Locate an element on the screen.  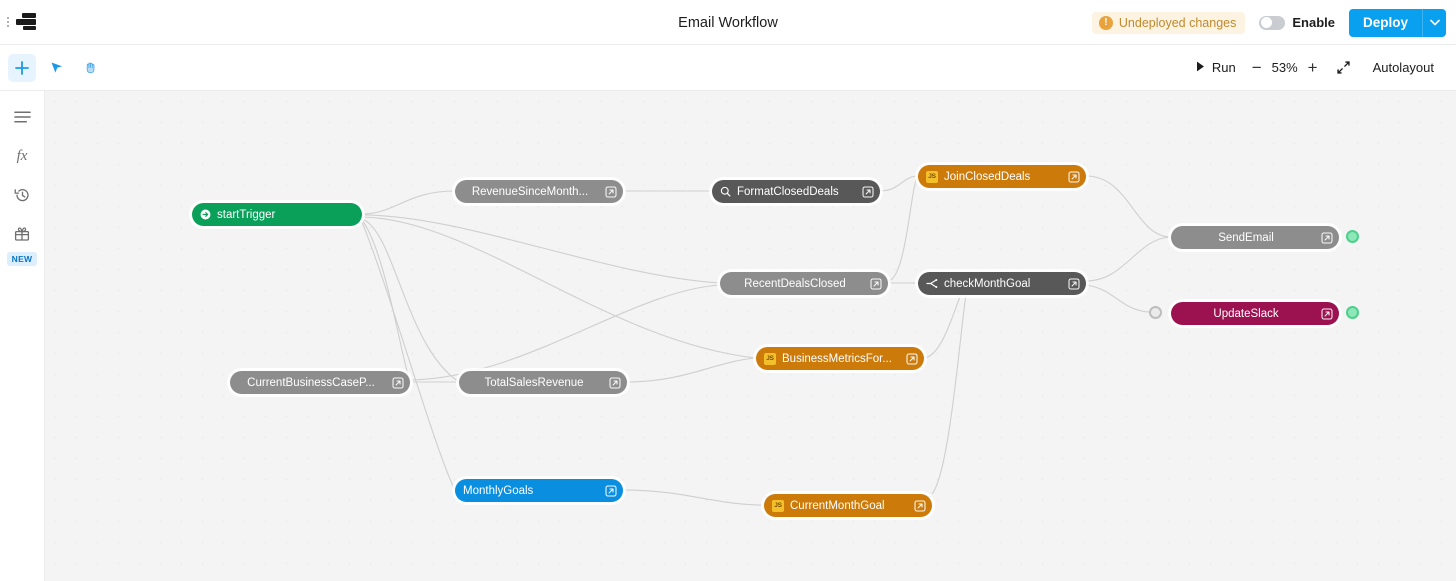
magnifier-icon is located at coordinates (725, 191).